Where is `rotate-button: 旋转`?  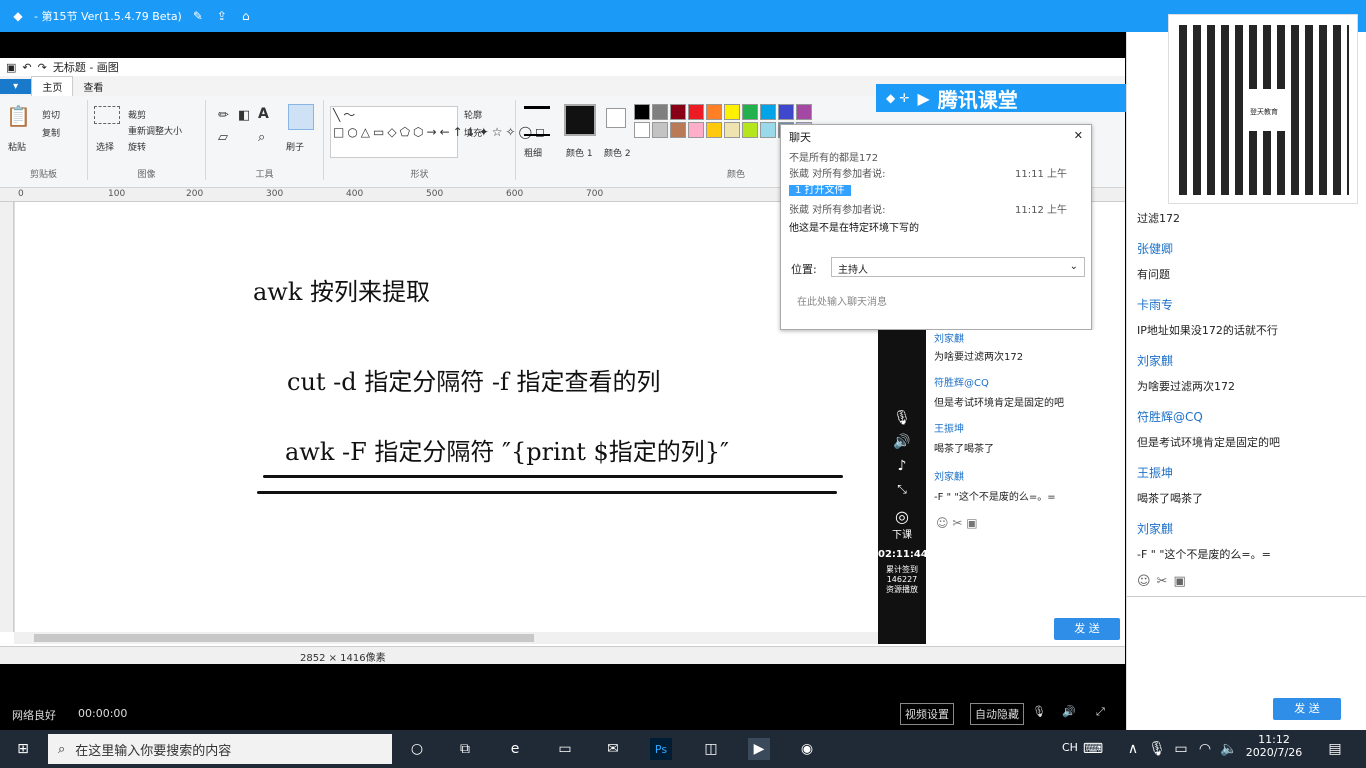
rotate-button: 旋转 is located at coordinates (137, 146).